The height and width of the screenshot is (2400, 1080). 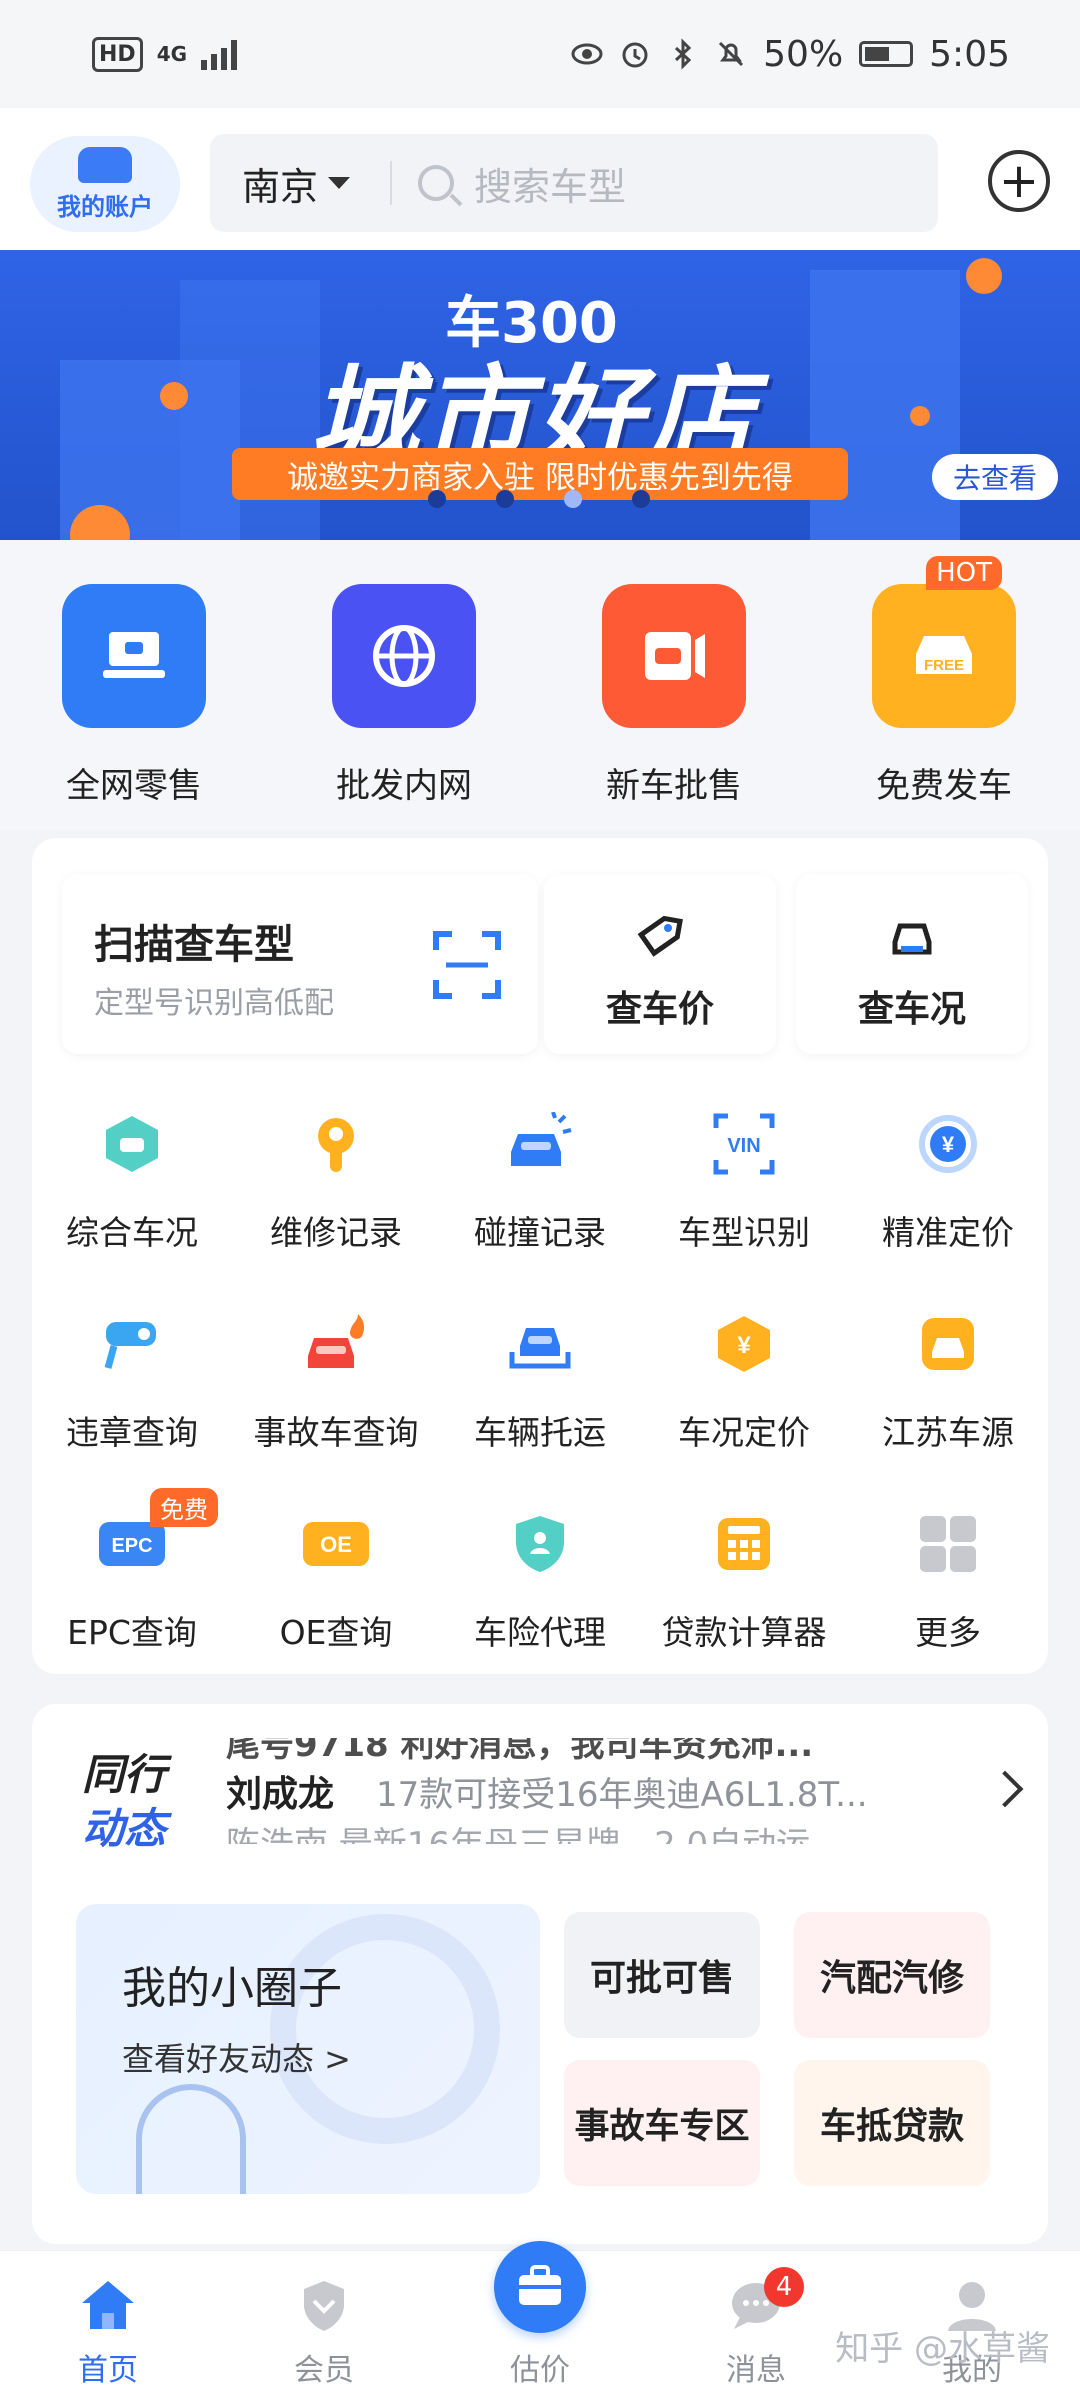 What do you see at coordinates (803, 54) in the screenshot?
I see `battery-percent: 50%` at bounding box center [803, 54].